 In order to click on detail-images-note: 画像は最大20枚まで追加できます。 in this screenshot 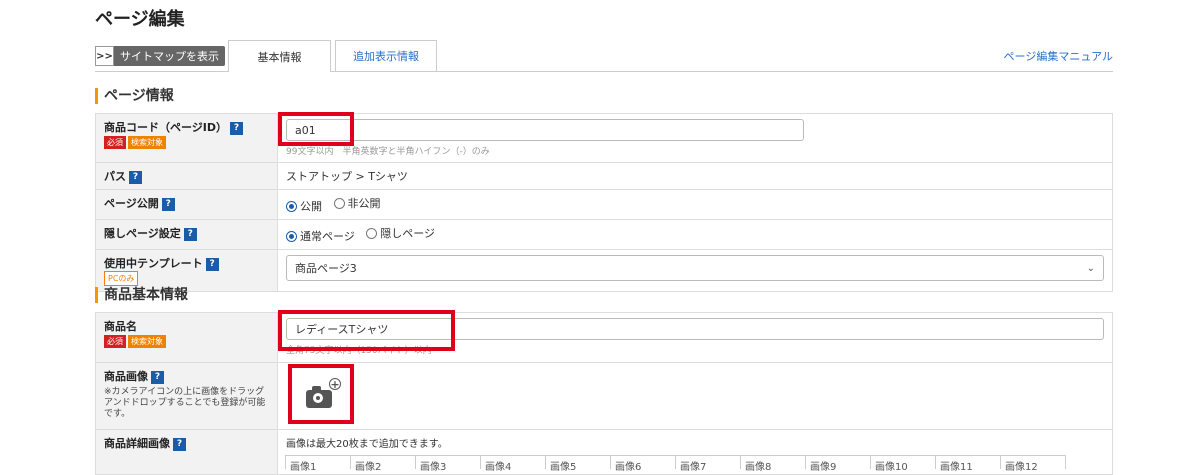, I will do `click(367, 444)`.